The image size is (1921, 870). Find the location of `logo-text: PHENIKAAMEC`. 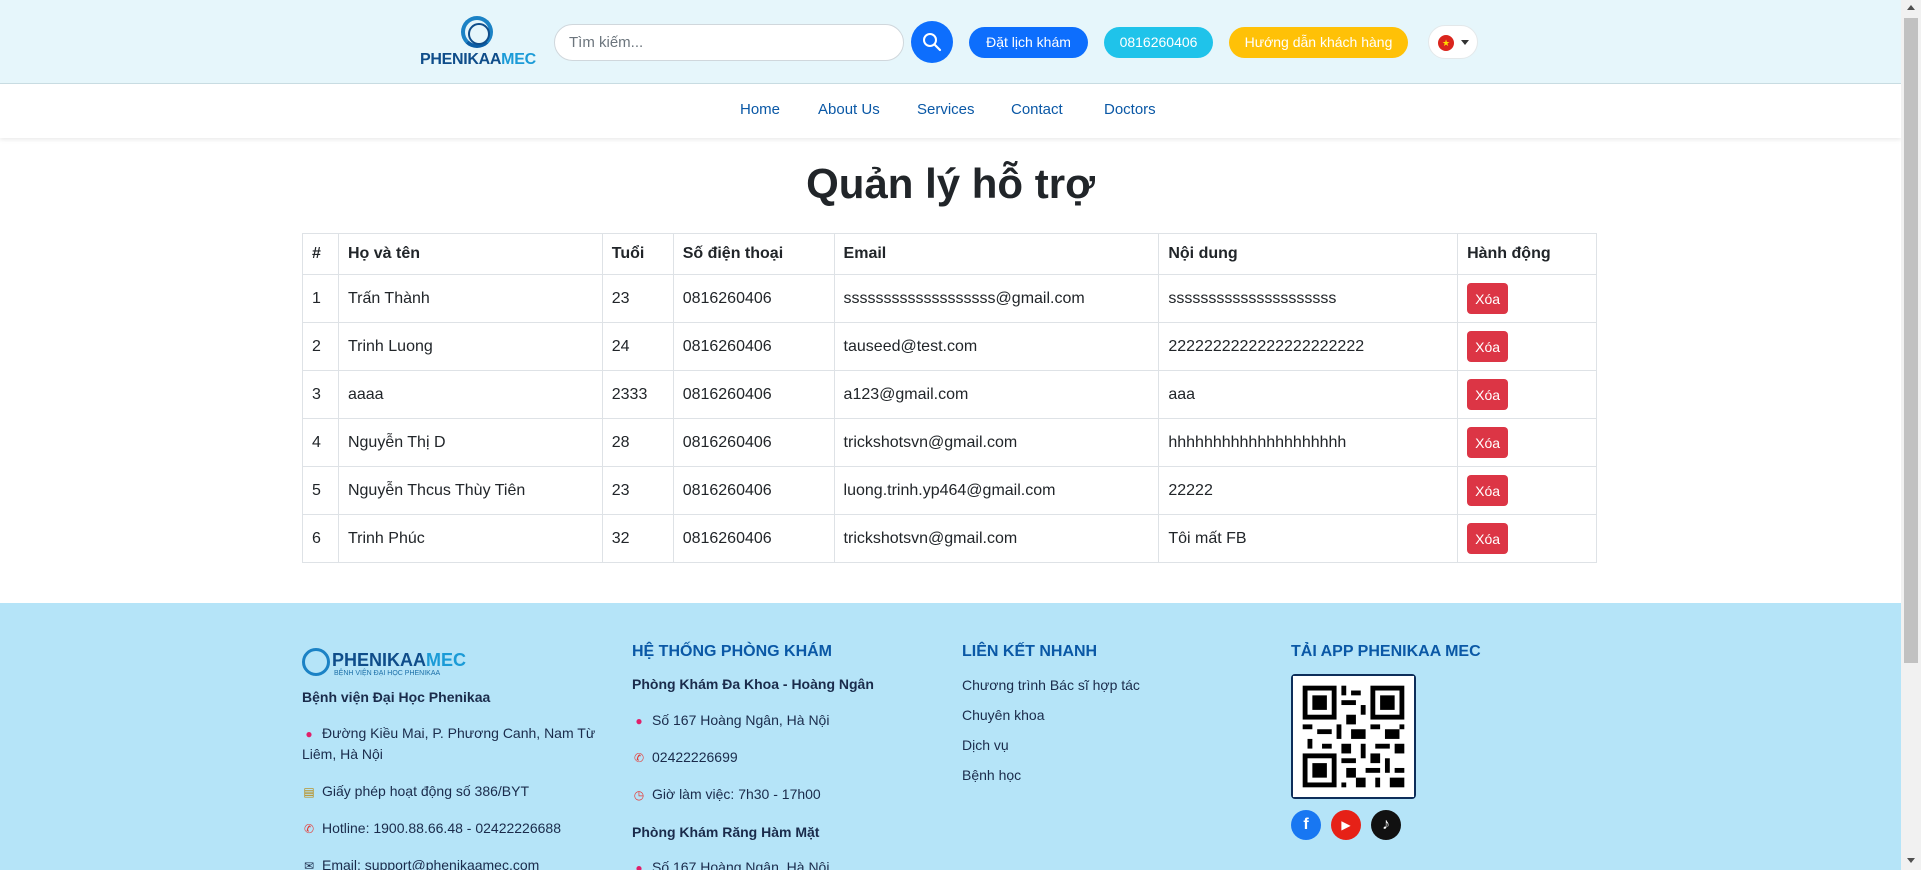

logo-text: PHENIKAAMEC is located at coordinates (478, 59).